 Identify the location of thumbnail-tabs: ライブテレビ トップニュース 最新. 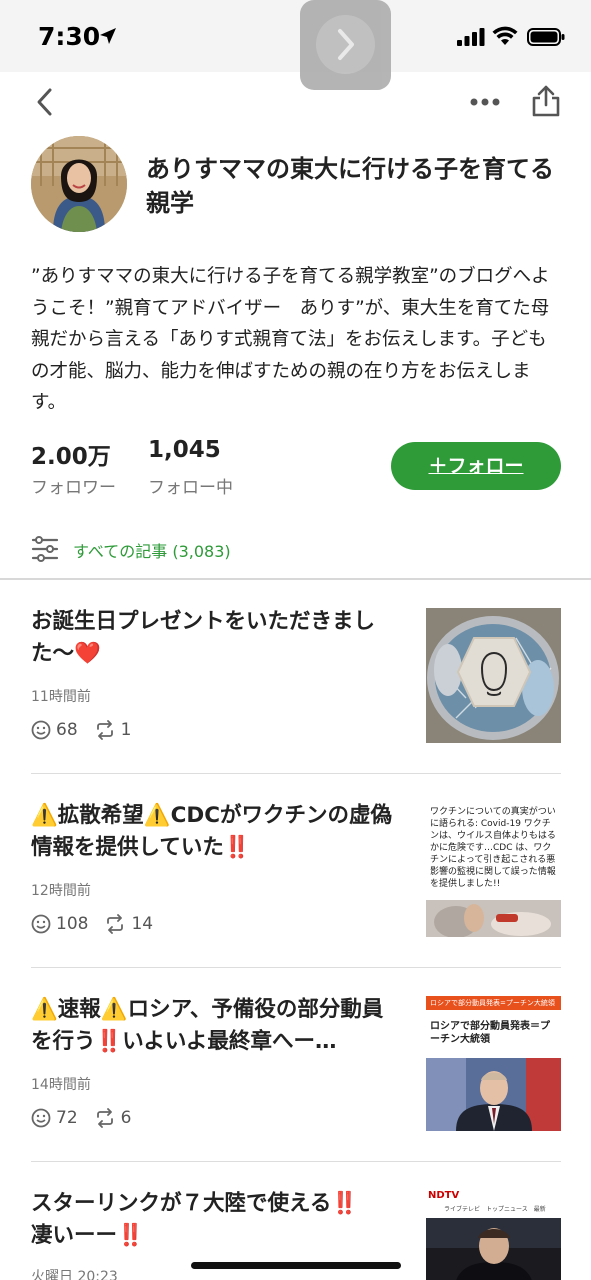
(493, 1210).